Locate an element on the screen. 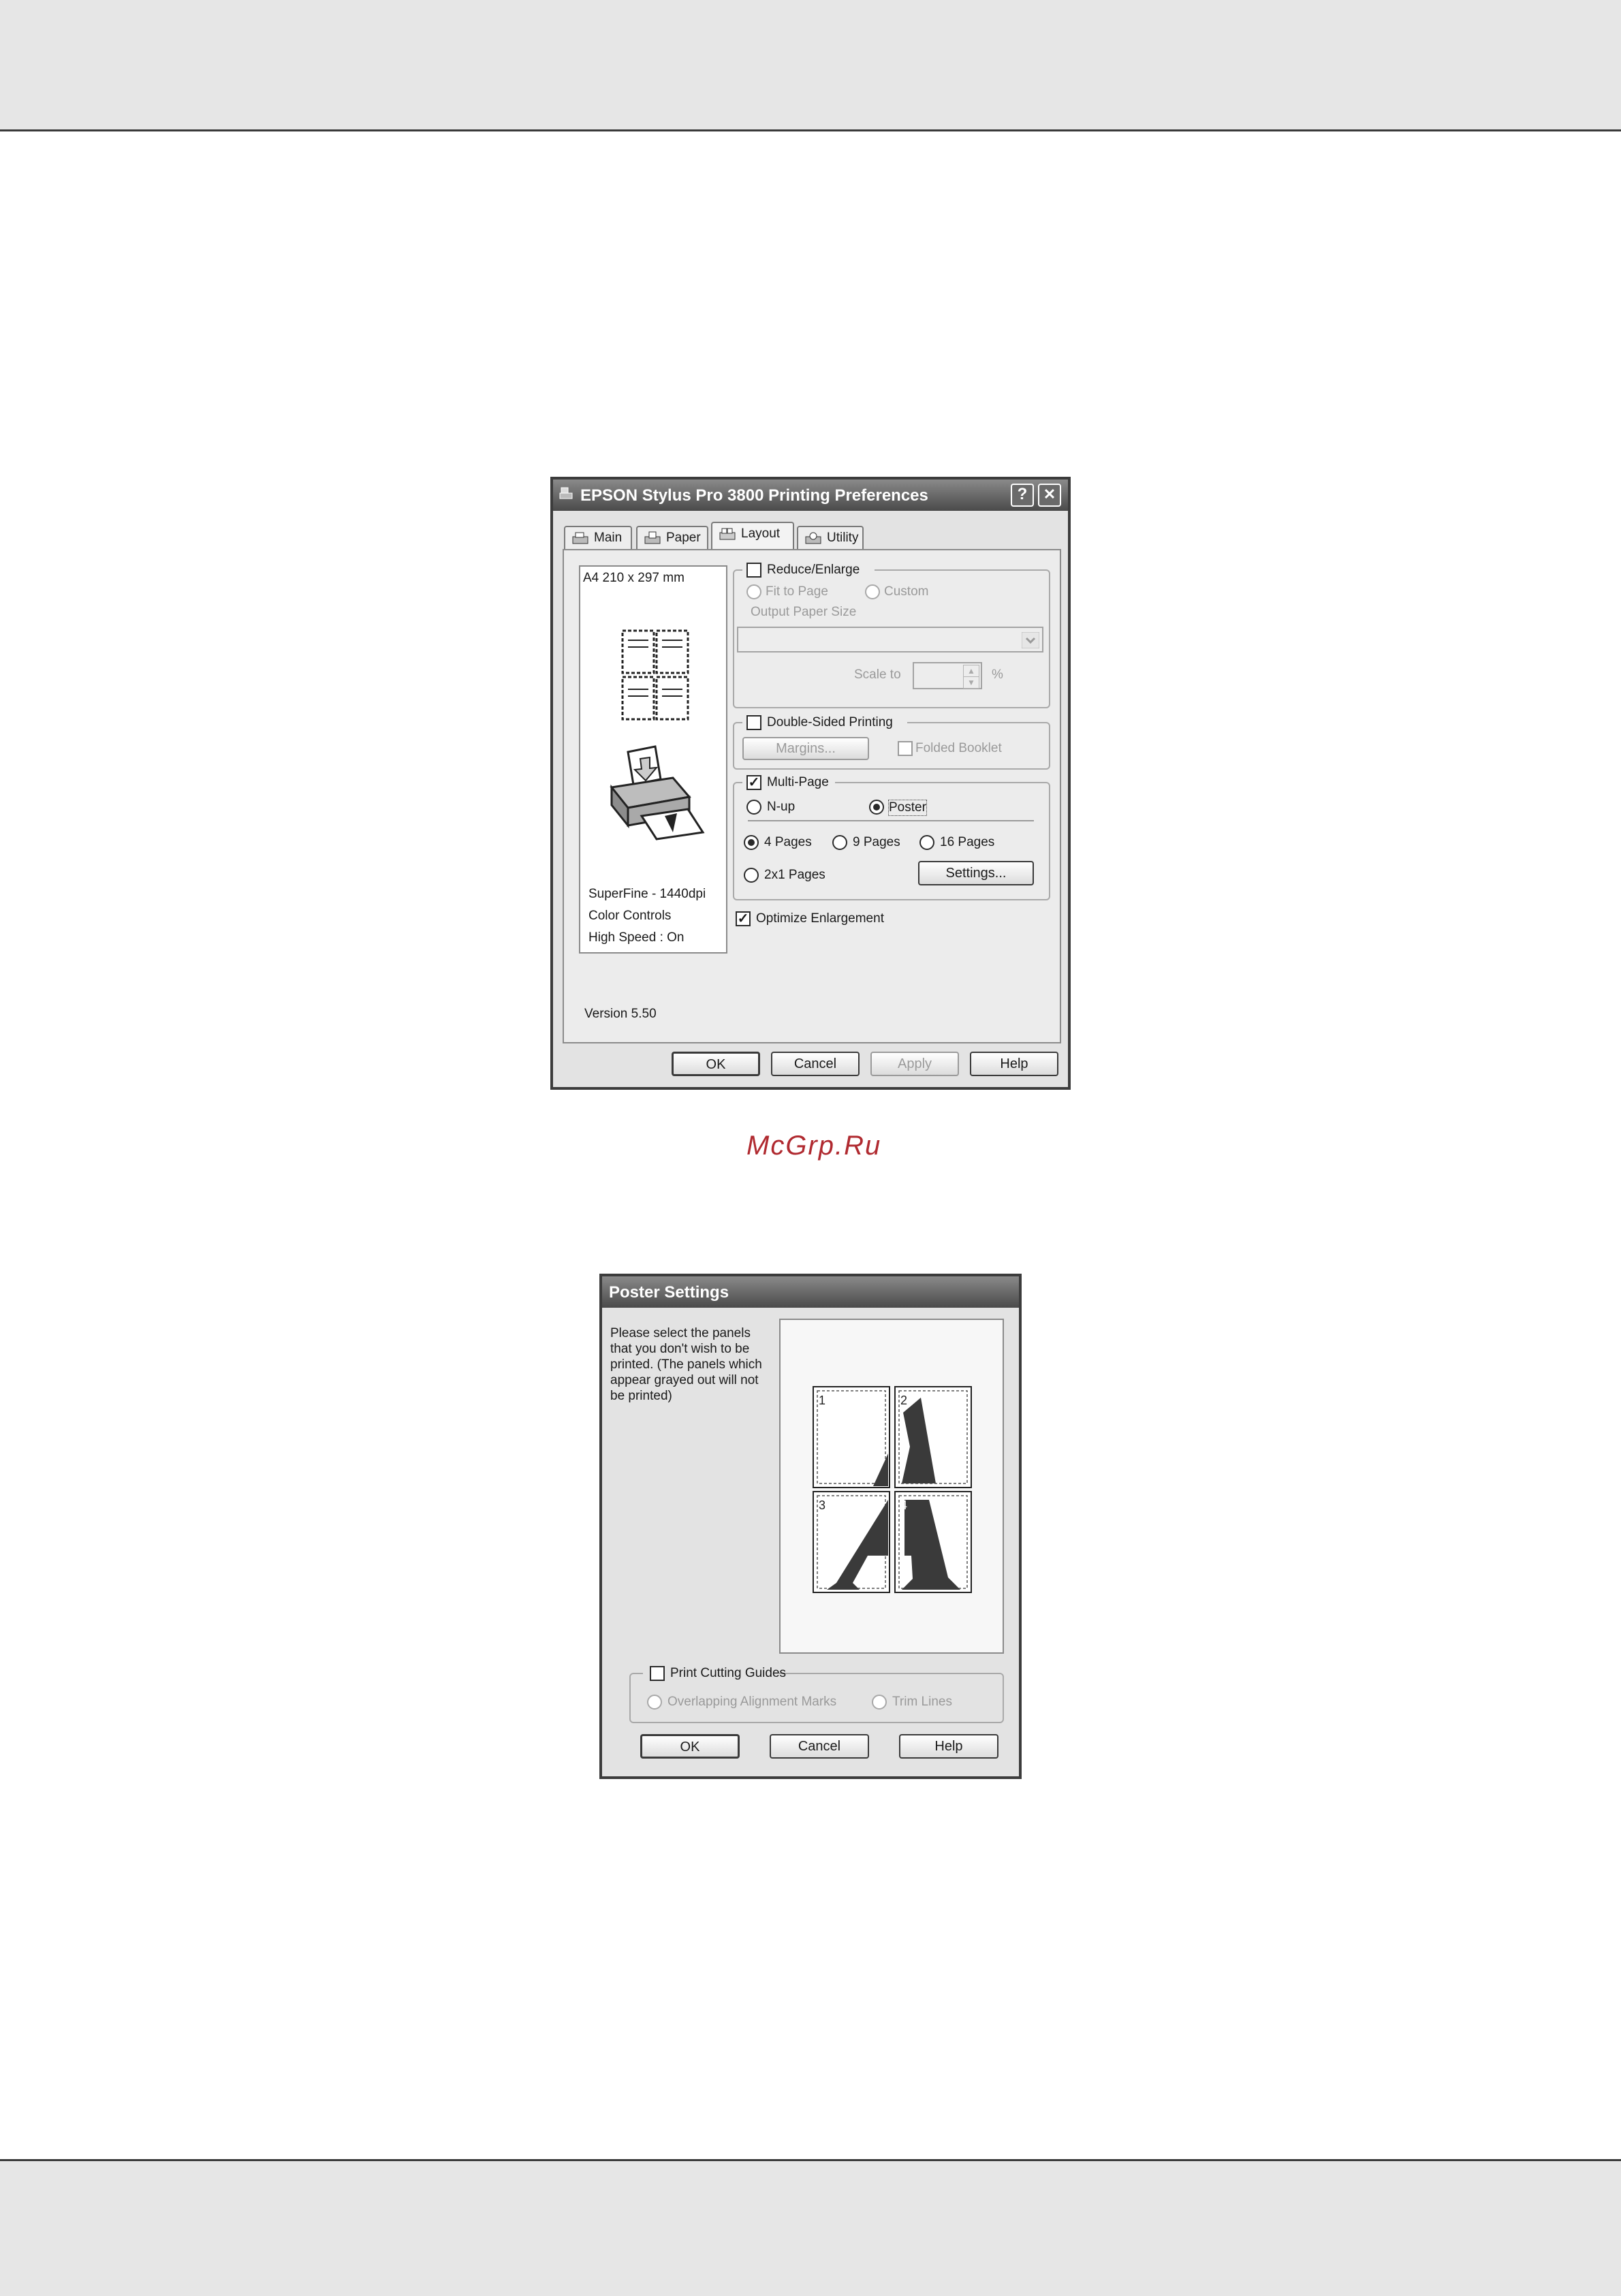 This screenshot has width=1621, height=2296. scale-to-label: Scale to is located at coordinates (877, 674).